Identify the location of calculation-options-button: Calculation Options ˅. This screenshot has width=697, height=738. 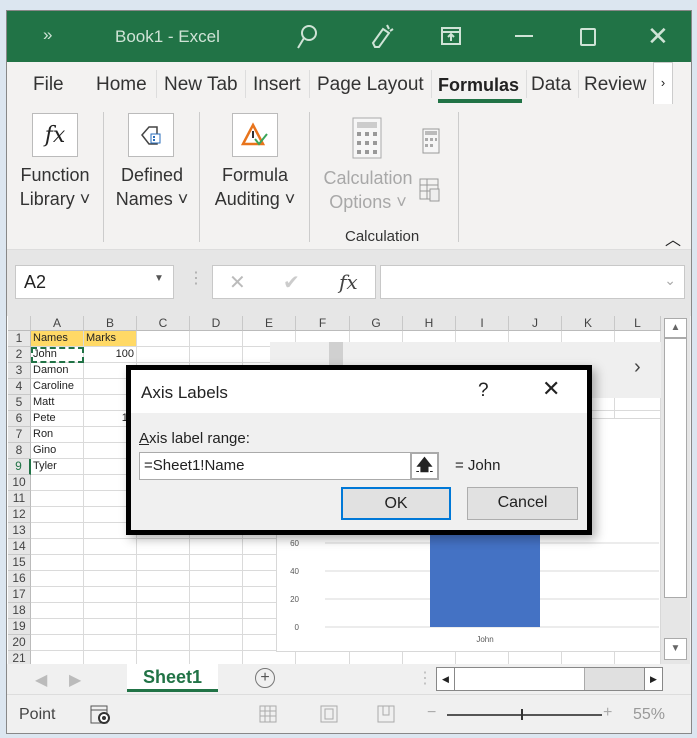
(368, 190).